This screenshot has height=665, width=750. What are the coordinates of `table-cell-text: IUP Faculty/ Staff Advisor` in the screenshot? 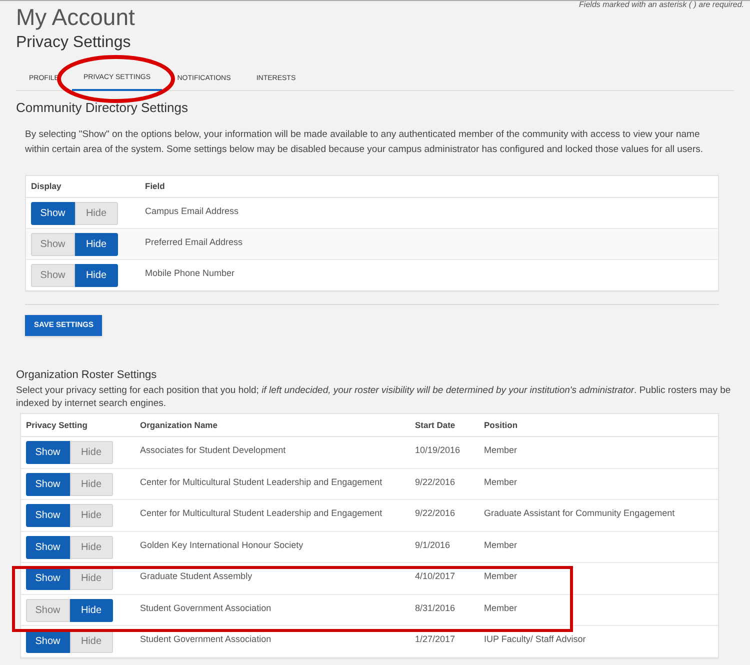 It's located at (535, 639).